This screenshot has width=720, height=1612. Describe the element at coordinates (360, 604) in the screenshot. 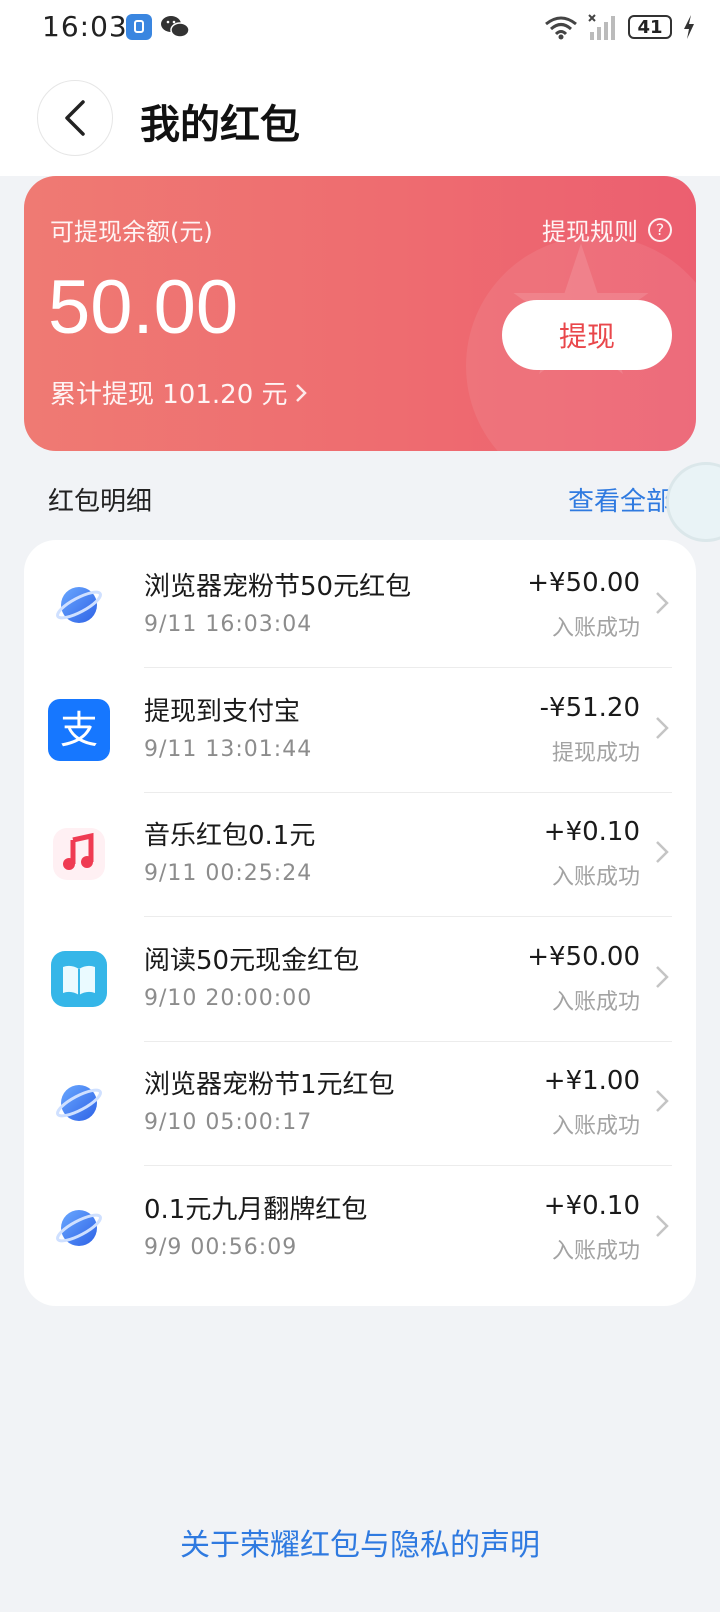

I see `transaction-row: 浏览器宠粉节50元红包 9/11 16:03:04 +¥50.00 入账成功` at that location.